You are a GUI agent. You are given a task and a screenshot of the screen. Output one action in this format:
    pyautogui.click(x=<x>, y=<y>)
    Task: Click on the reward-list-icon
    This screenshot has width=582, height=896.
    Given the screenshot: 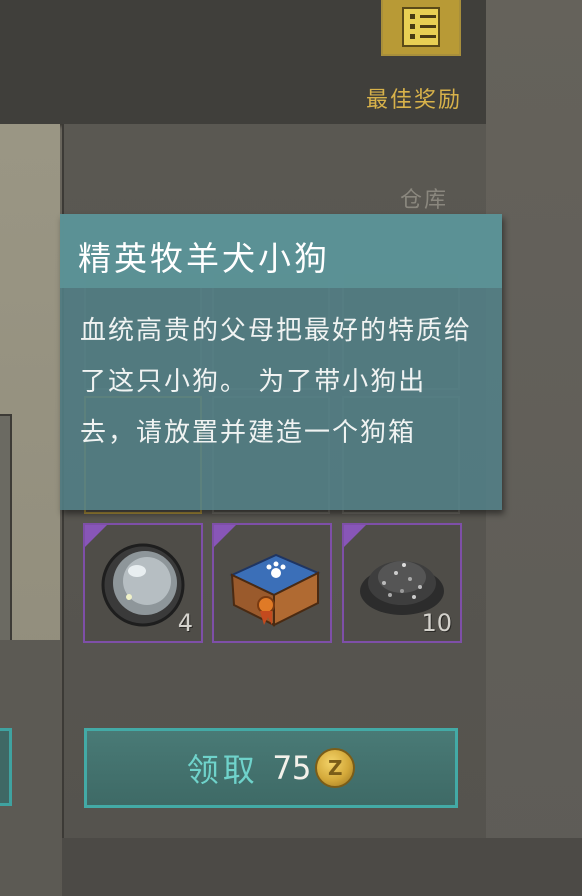 What is the action you would take?
    pyautogui.click(x=421, y=27)
    